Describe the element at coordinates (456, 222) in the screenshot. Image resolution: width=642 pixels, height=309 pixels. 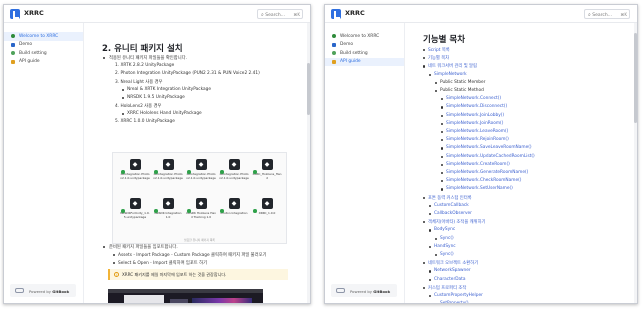
I see `toc-link: 객체지(아바타) 조작을 캐위하기` at that location.